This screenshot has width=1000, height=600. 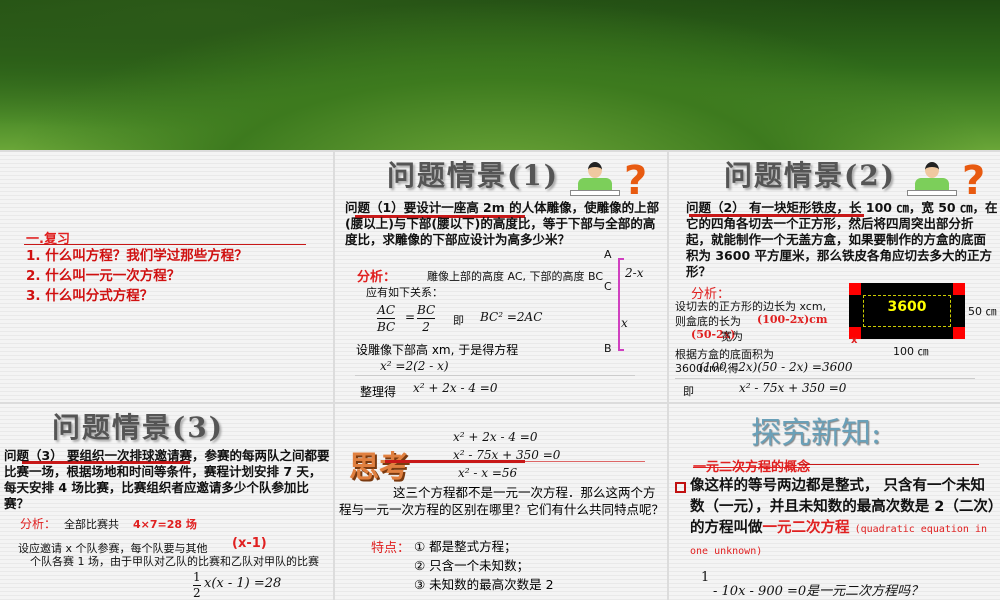 I want to click on length-expr: (100-2x)cm, so click(x=792, y=319).